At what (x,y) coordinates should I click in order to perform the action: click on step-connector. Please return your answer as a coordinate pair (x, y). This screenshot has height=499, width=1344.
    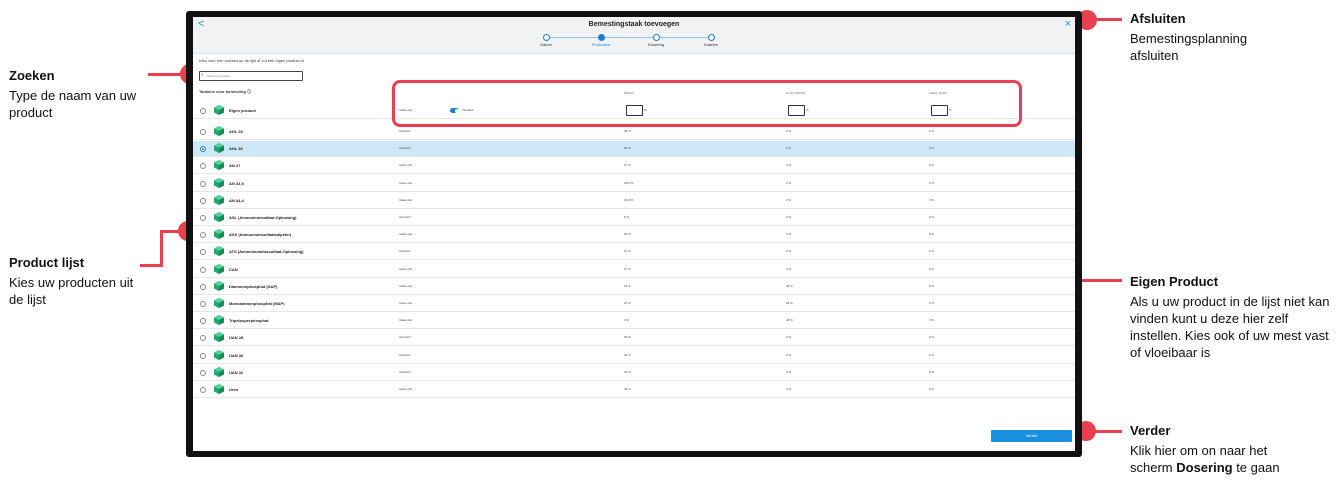
    Looking at the image, I should click on (683, 37).